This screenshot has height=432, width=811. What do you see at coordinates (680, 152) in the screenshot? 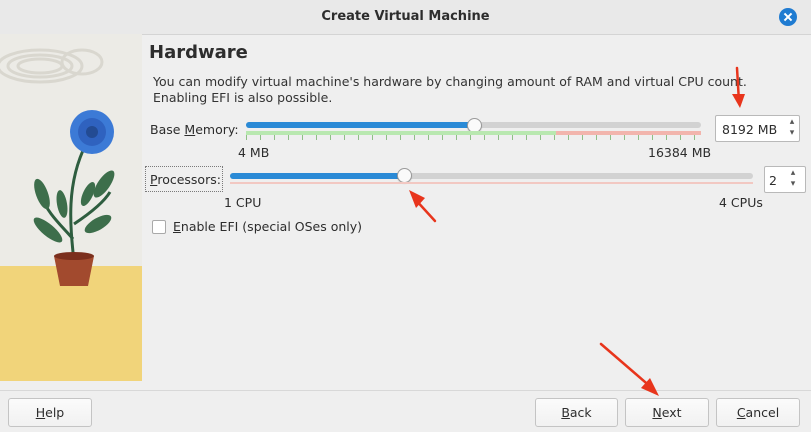
I see `memory-max-label: 16384 MB` at bounding box center [680, 152].